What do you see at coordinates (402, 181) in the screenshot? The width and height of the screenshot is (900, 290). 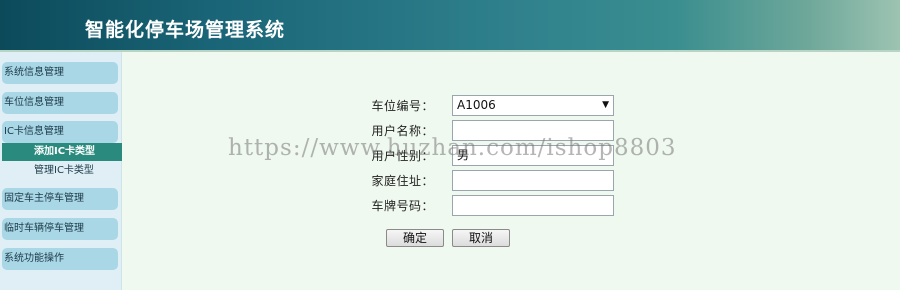 I see `home-address-label: 家庭住址：` at bounding box center [402, 181].